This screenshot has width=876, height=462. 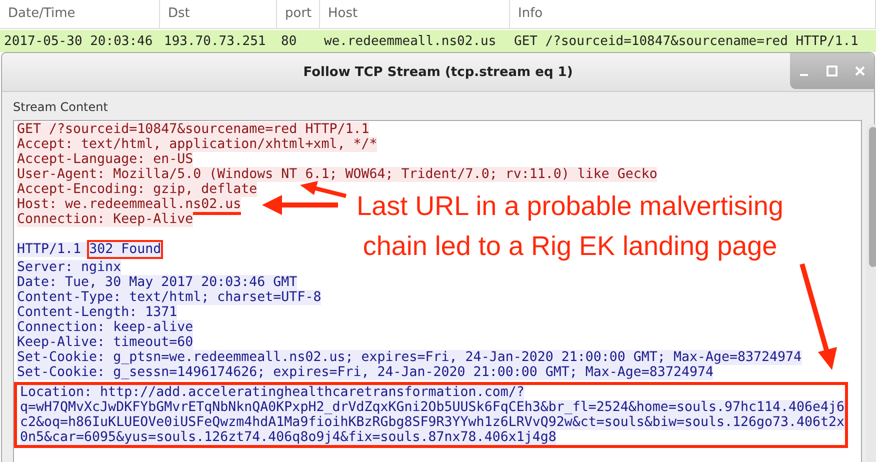 I want to click on packet-row: 2017-05-30 20:03:46 193.70.73.251 80 we.redeemmeall.ns02.us GET /?sourceid=10847&sourcename=red HTTP/1.1, so click(x=438, y=41).